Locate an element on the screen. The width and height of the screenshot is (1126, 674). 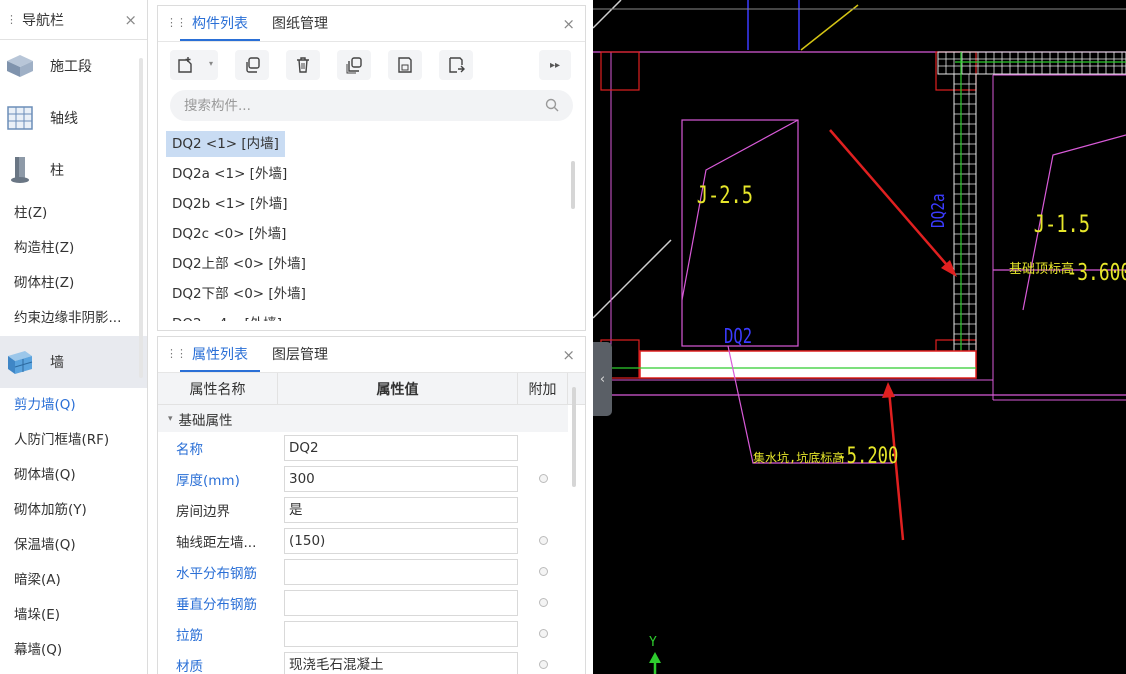
component-search is located at coordinates (371, 105).